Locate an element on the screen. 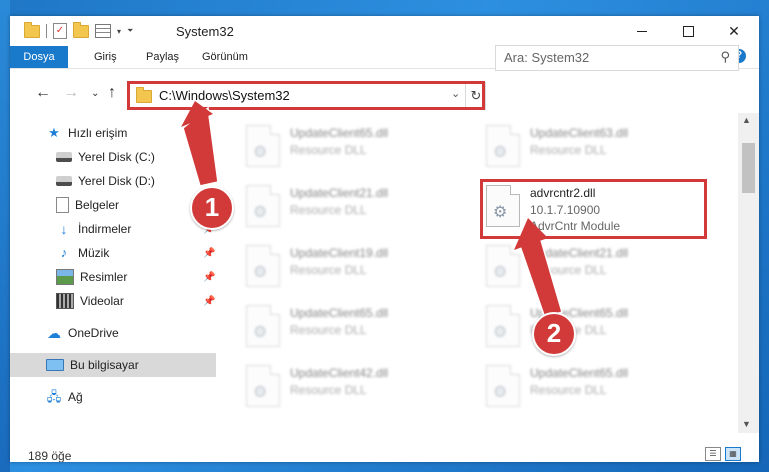 The width and height of the screenshot is (769, 472). address-bar: C:\Windows\System32 ⌄ ↻ is located at coordinates (307, 96).